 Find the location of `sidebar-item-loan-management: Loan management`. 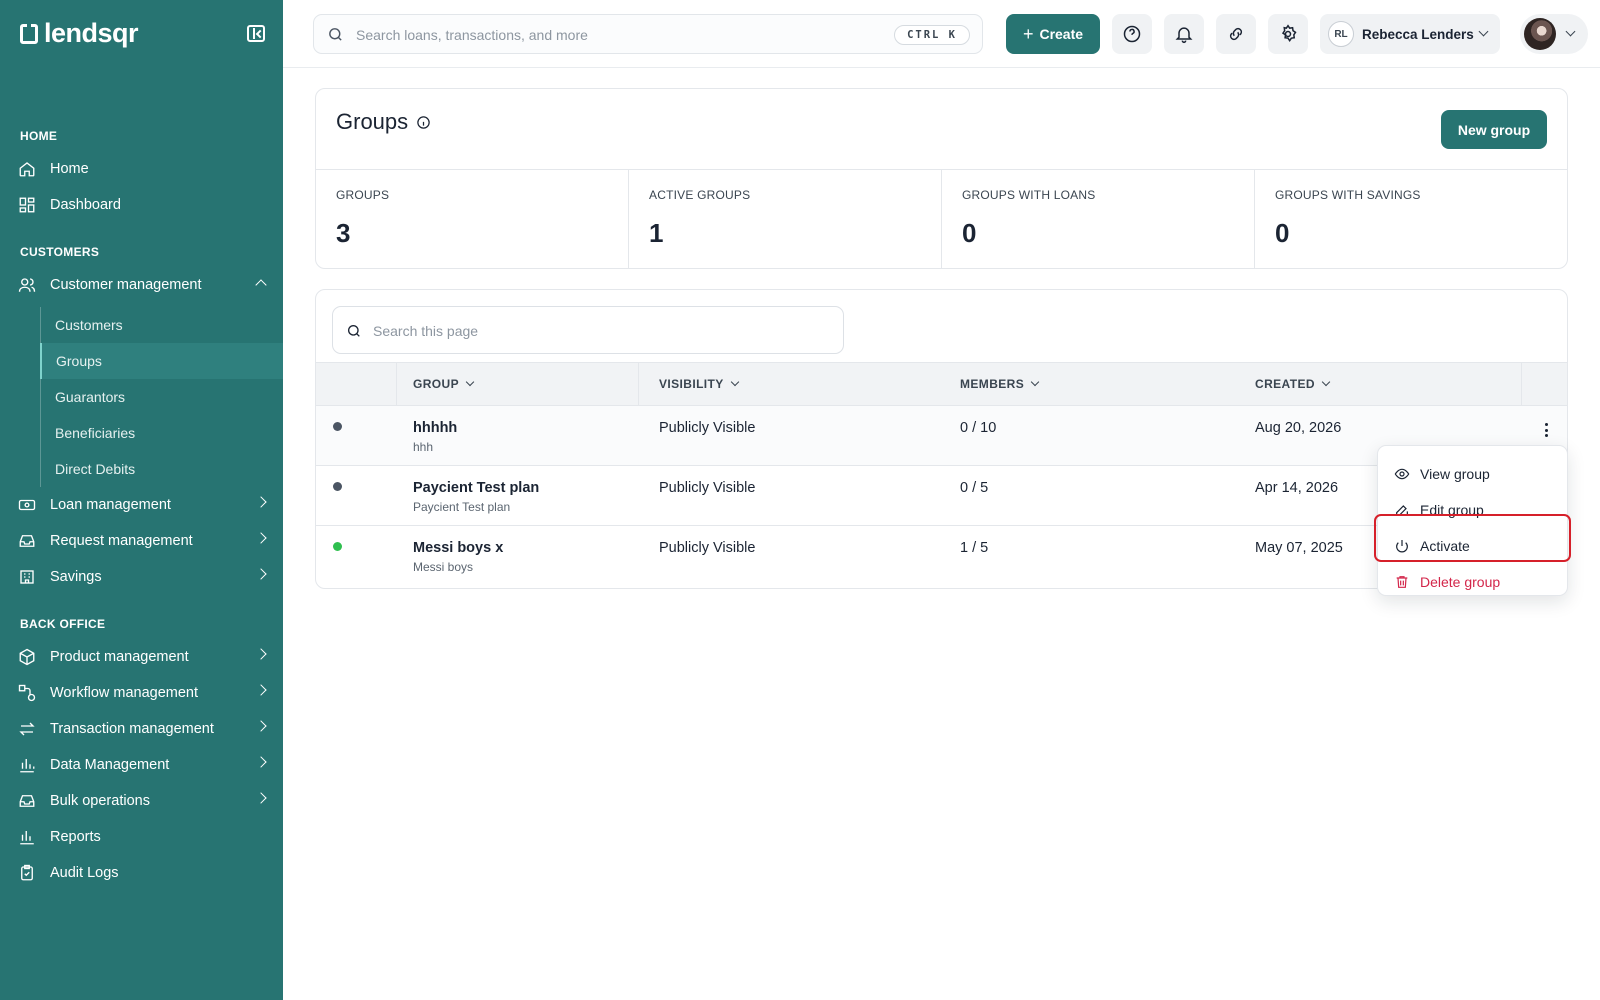

sidebar-item-loan-management: Loan management is located at coordinates (141, 505).